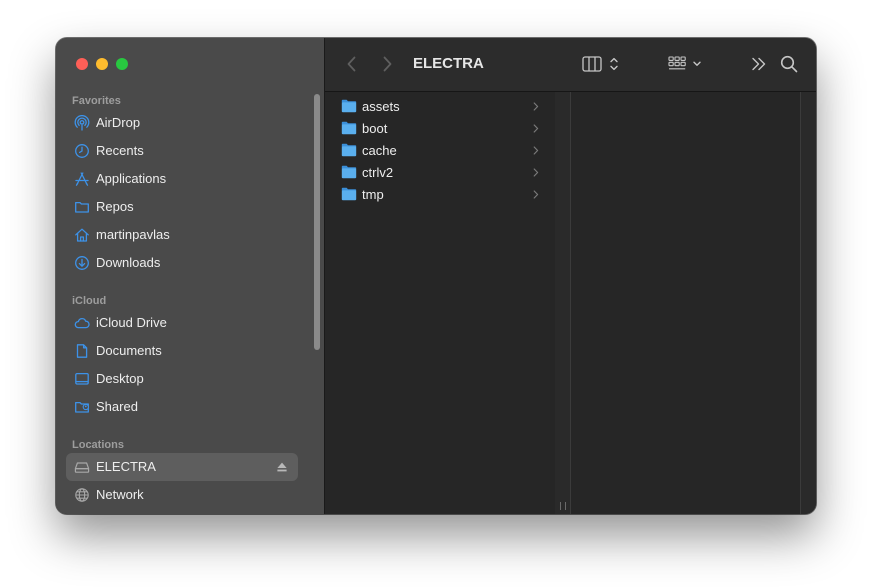  What do you see at coordinates (82, 495) in the screenshot?
I see `globe-icon` at bounding box center [82, 495].